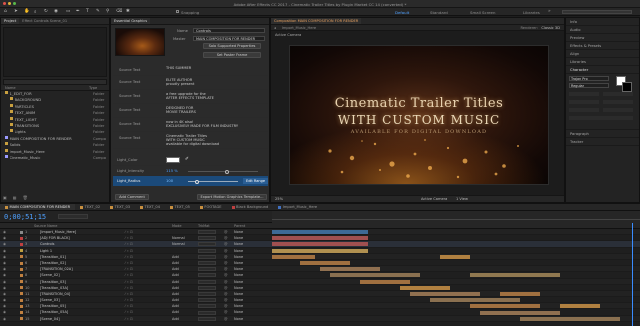 Image resolution: width=640 pixels, height=326 pixels. I want to click on rectangle-tool-icon: ▭, so click(68, 11).